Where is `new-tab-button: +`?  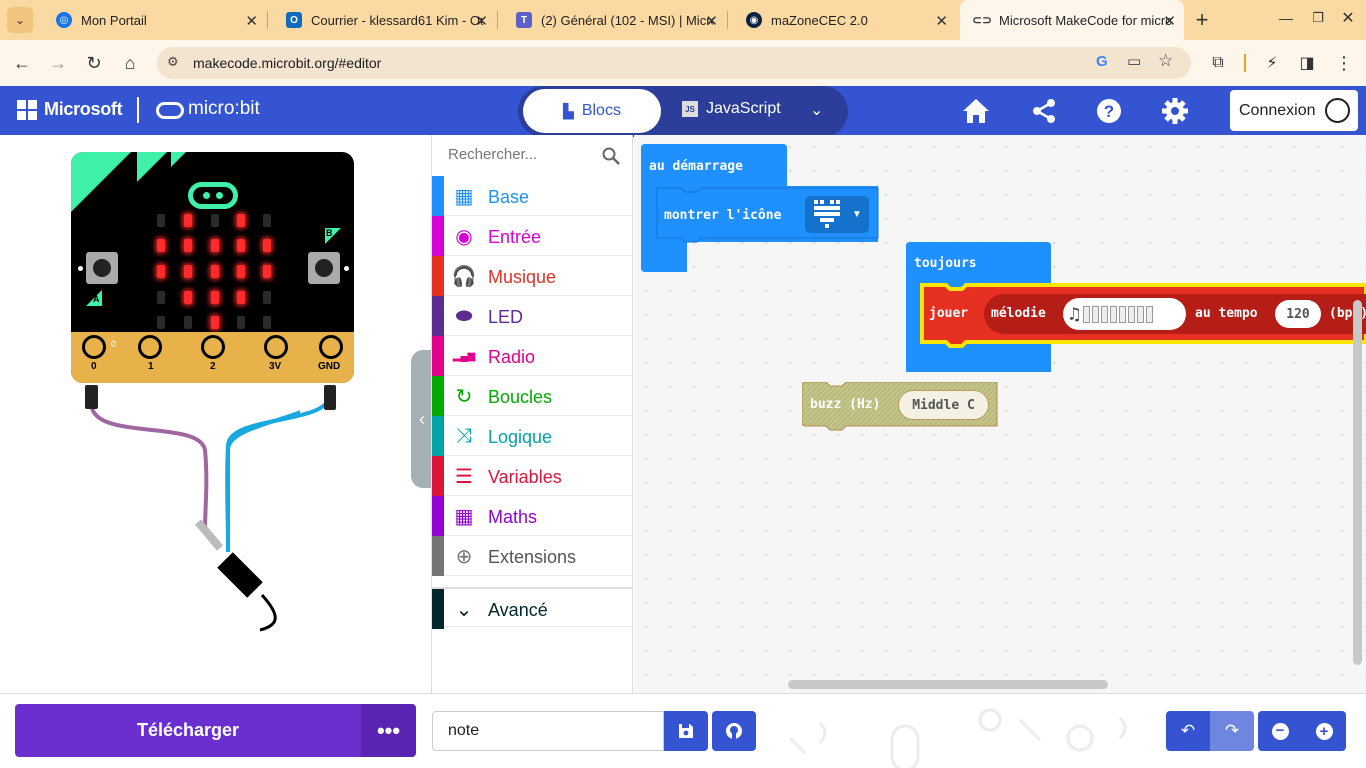 new-tab-button: + is located at coordinates (1202, 20).